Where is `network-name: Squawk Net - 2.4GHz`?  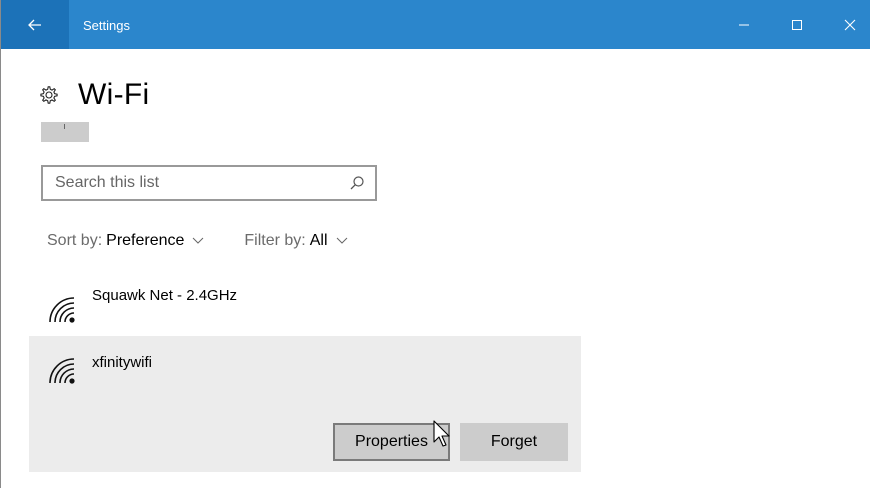
network-name: Squawk Net - 2.4GHz is located at coordinates (165, 295).